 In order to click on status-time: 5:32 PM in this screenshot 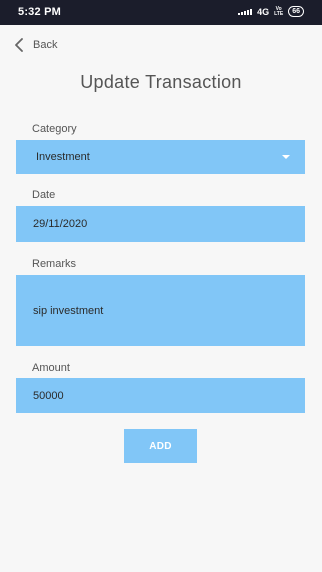, I will do `click(39, 12)`.